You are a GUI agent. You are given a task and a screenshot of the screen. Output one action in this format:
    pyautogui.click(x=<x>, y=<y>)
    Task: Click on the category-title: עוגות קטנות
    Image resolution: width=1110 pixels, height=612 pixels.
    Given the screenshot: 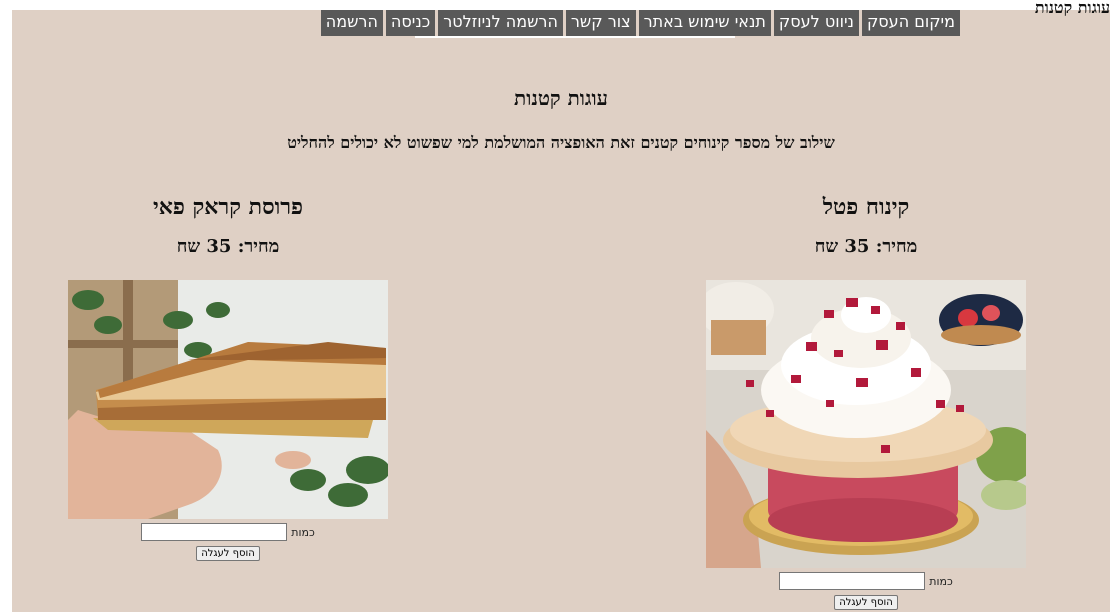 What is the action you would take?
    pyautogui.click(x=561, y=98)
    